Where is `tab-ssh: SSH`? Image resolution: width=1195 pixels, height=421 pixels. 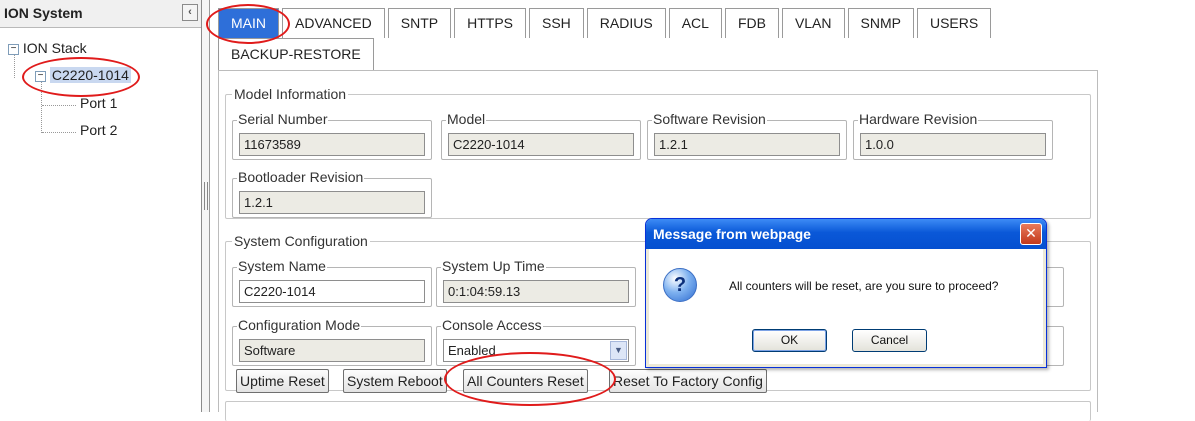
tab-ssh: SSH is located at coordinates (556, 23).